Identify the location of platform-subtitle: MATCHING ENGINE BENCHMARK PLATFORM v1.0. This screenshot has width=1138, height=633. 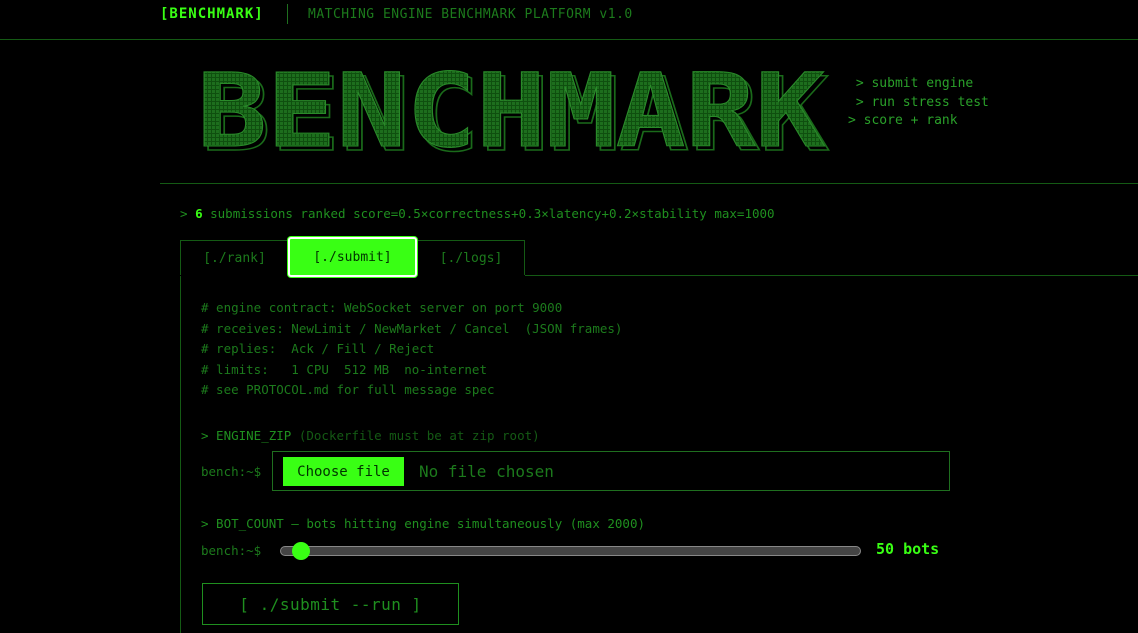
(470, 14).